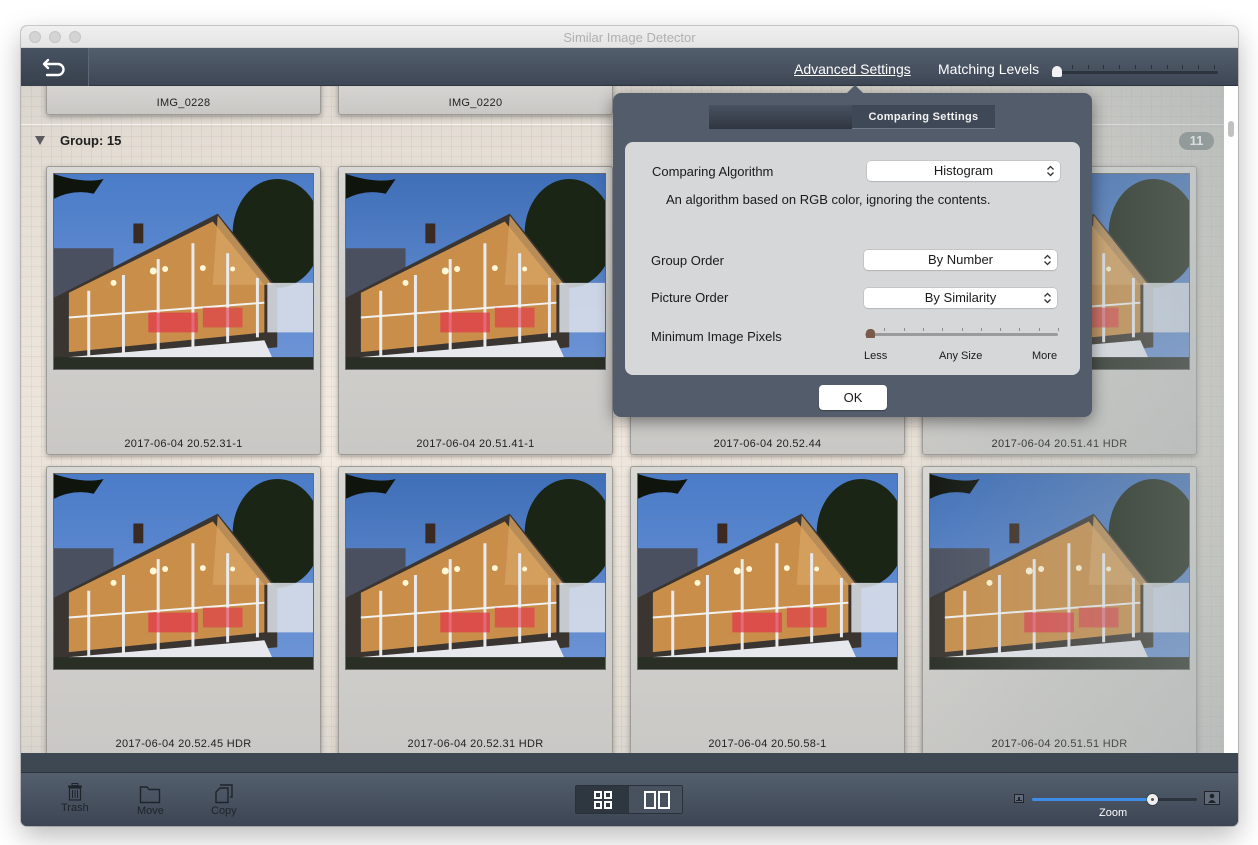 This screenshot has width=1258, height=845. What do you see at coordinates (224, 794) in the screenshot?
I see `copy-icon` at bounding box center [224, 794].